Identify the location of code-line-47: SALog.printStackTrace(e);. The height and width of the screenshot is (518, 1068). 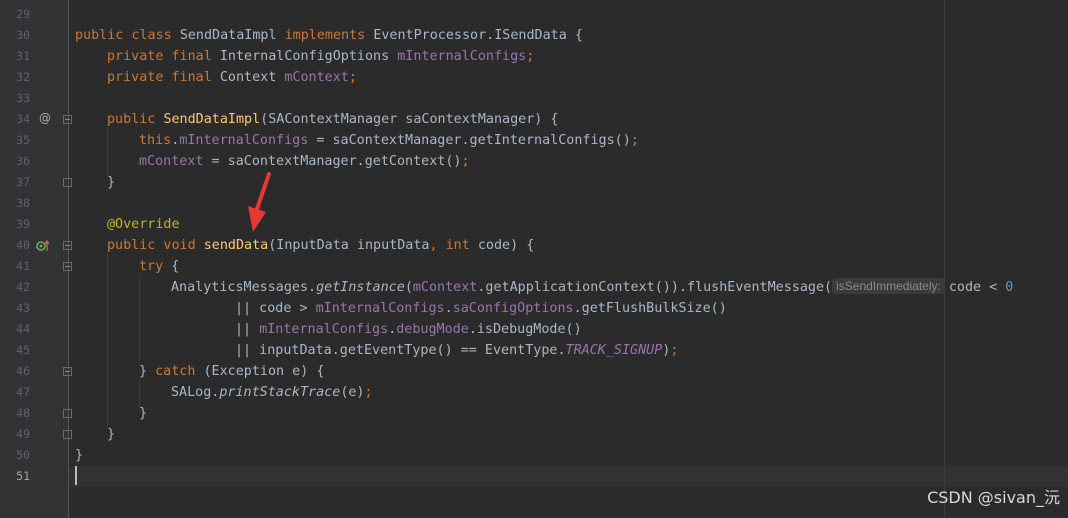
(272, 392).